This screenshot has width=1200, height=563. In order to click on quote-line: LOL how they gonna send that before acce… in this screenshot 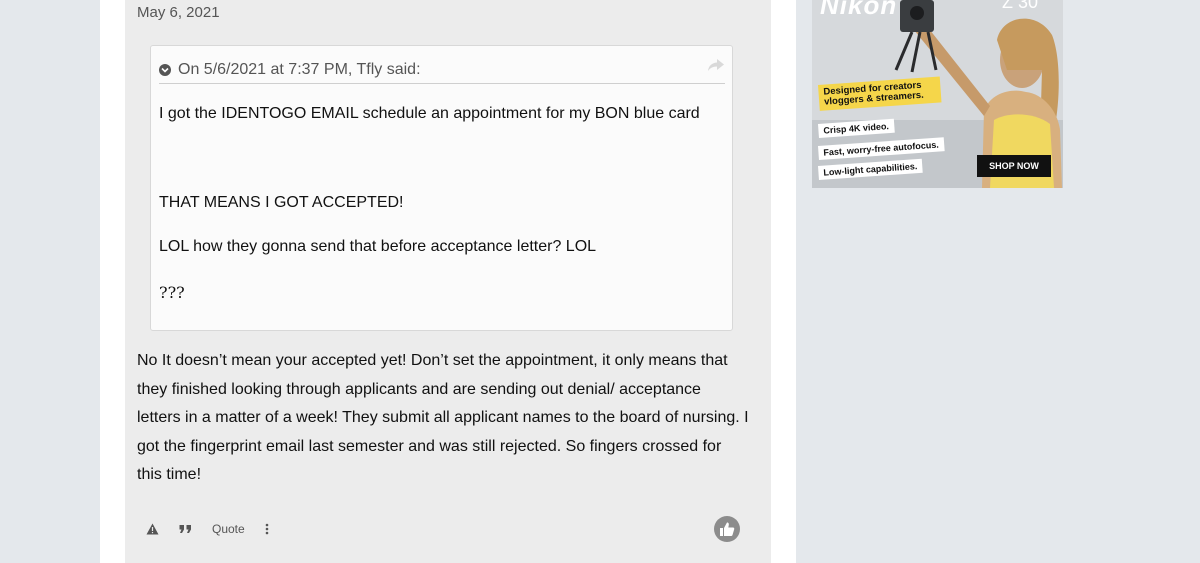, I will do `click(378, 246)`.